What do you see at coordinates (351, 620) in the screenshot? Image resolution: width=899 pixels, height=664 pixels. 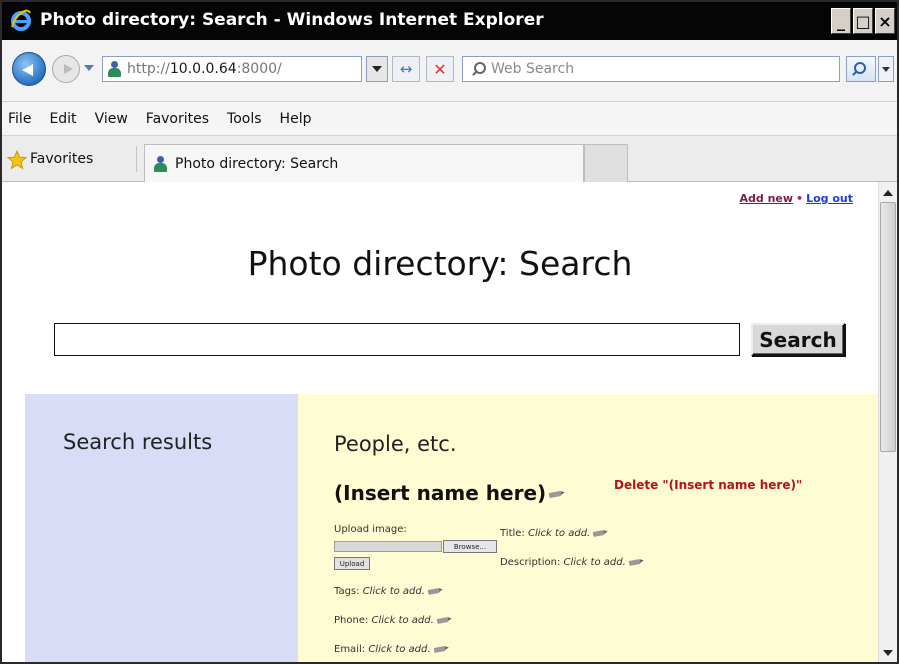 I see `field-label: Phone:` at bounding box center [351, 620].